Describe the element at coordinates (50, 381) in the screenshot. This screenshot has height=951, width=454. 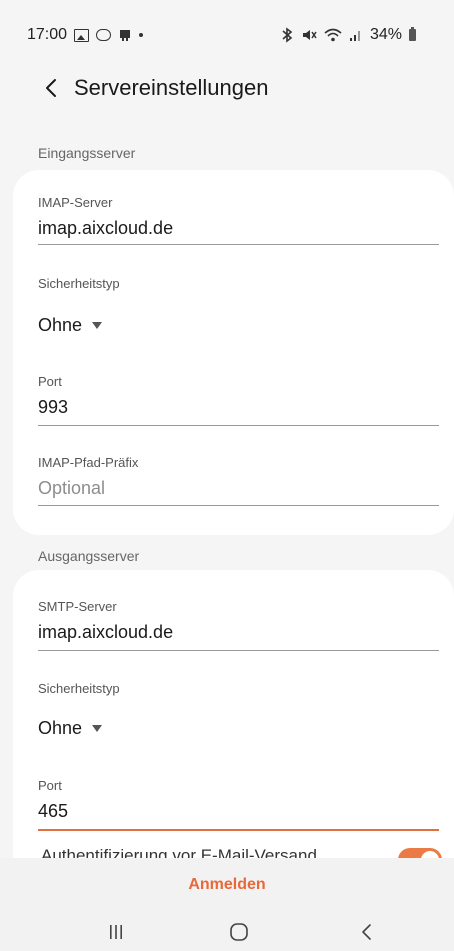
I see `incoming-port-label: Port` at that location.